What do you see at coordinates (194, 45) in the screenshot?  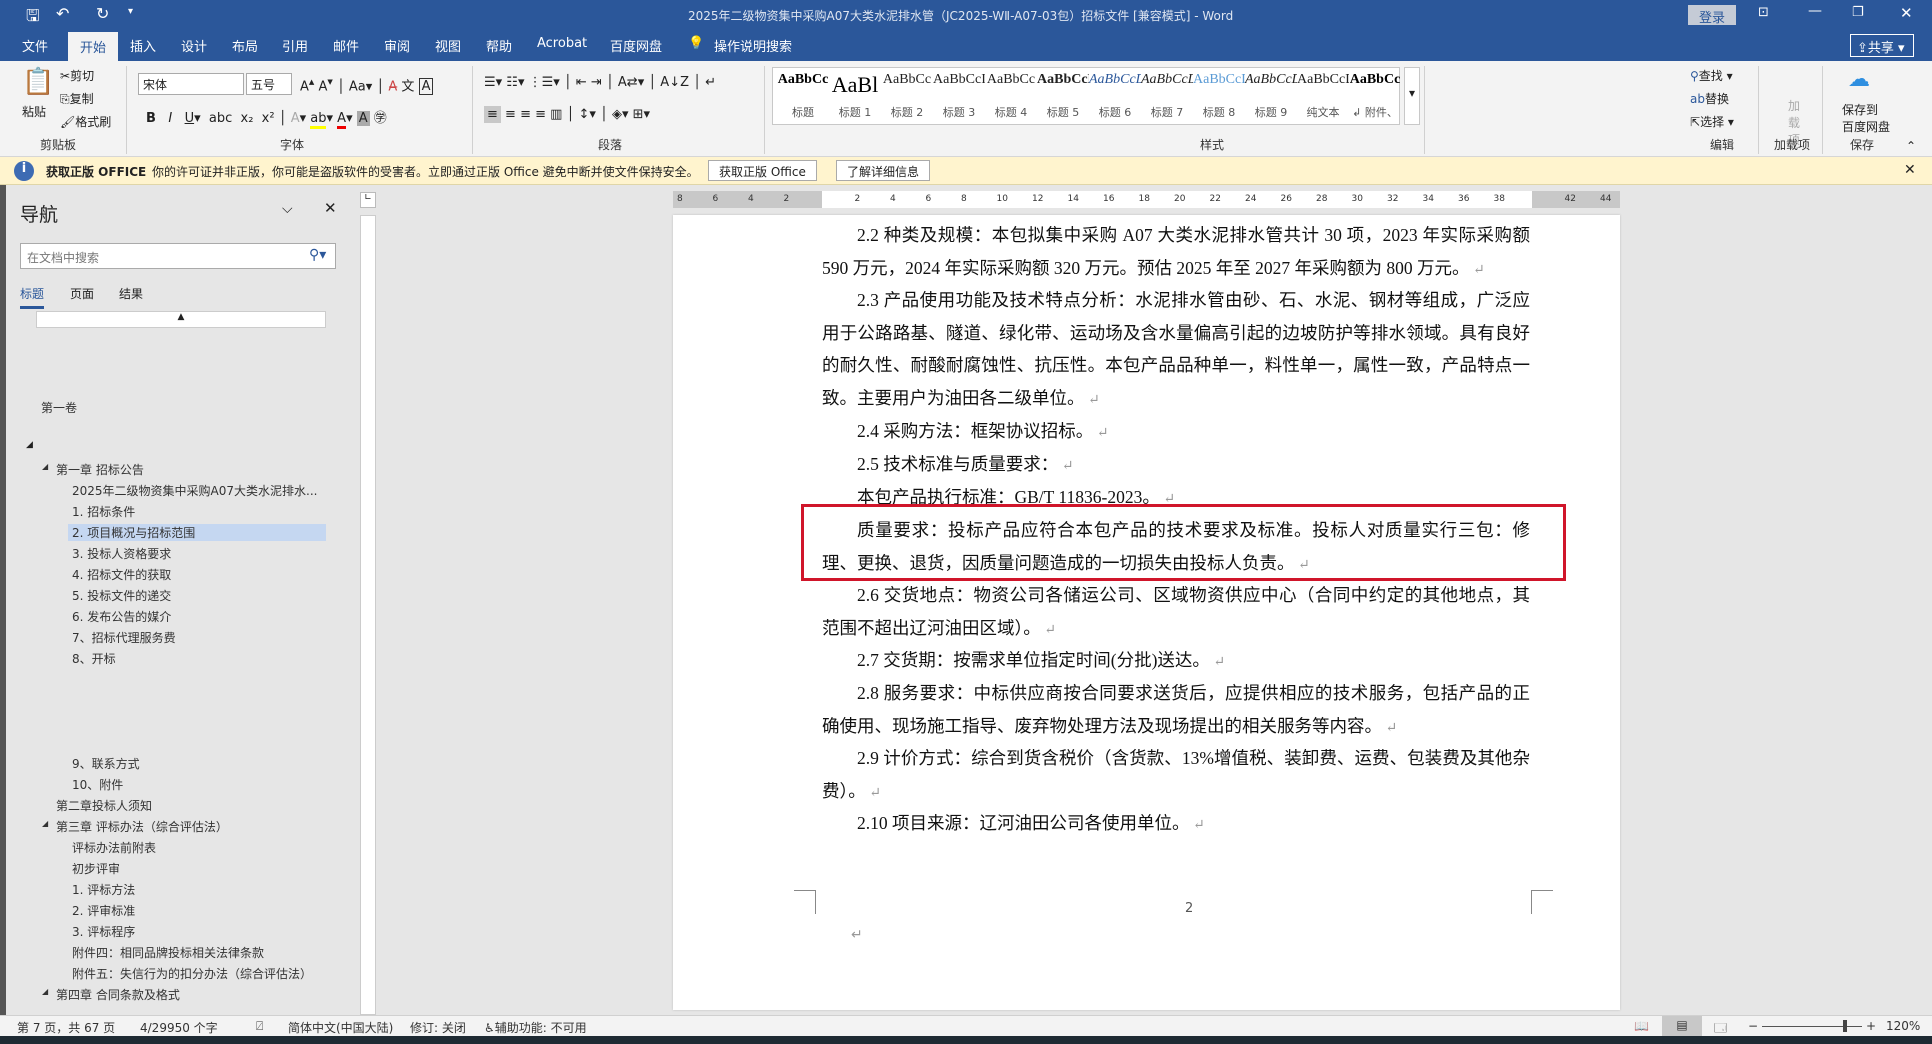 I see `tab-design: 设计` at bounding box center [194, 45].